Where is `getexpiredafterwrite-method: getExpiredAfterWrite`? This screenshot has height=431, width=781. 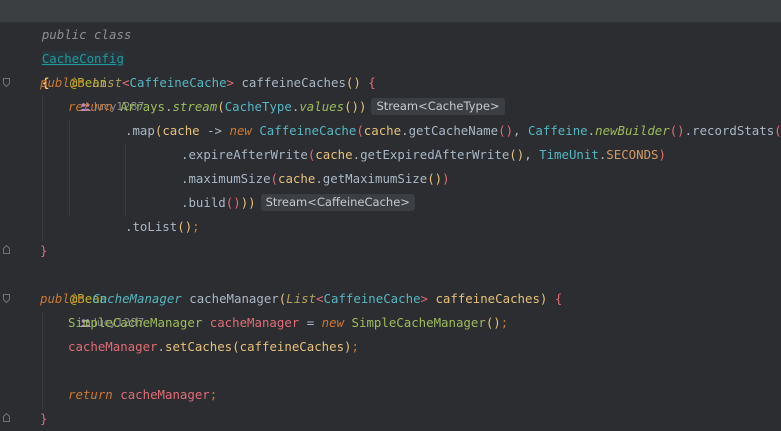 getexpiredafterwrite-method: getExpiredAfterWrite is located at coordinates (435, 154).